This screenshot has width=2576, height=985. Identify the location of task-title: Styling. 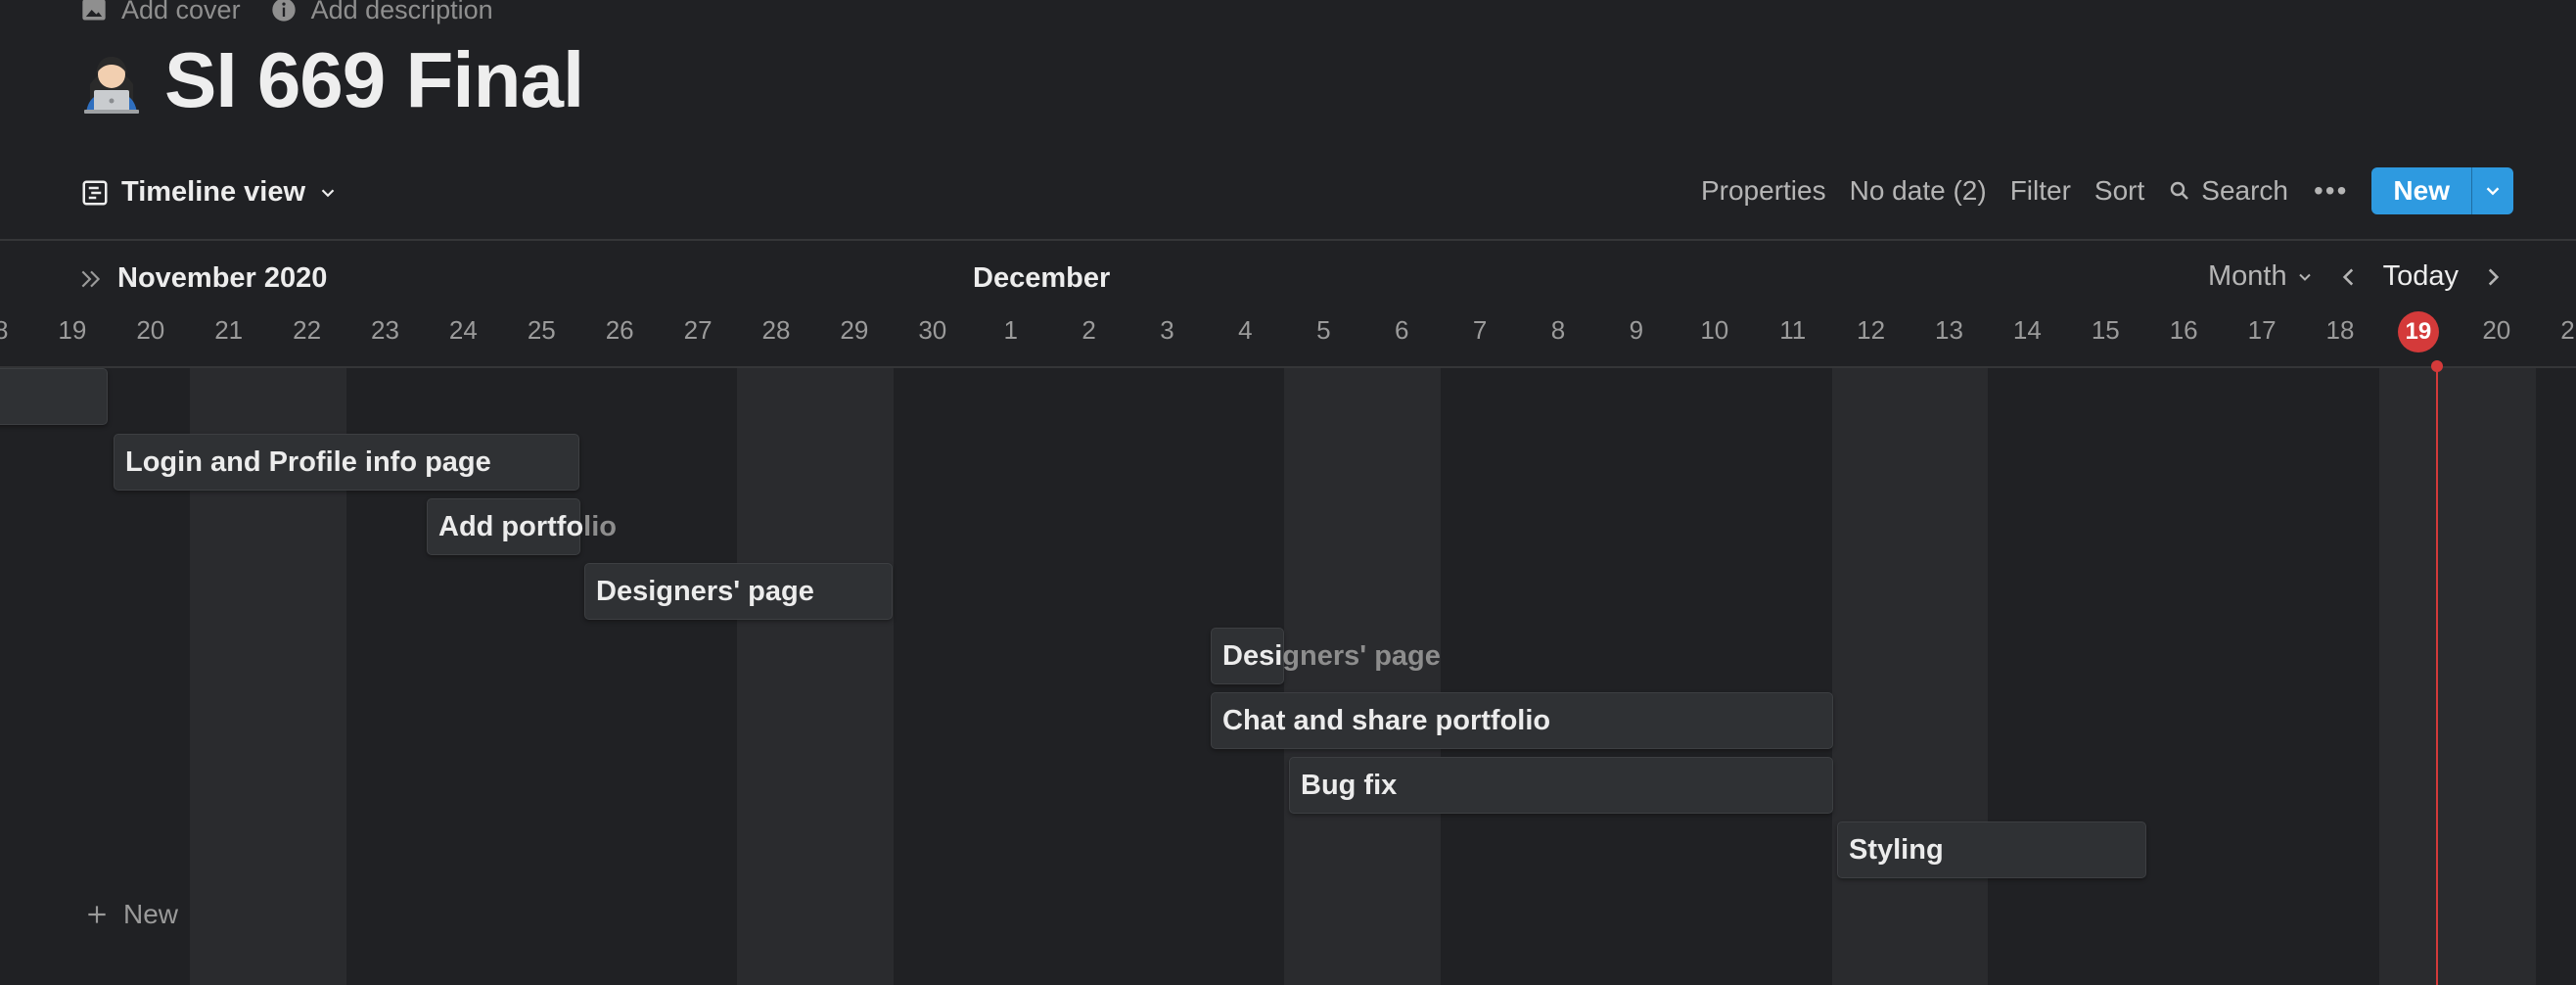
(1897, 850).